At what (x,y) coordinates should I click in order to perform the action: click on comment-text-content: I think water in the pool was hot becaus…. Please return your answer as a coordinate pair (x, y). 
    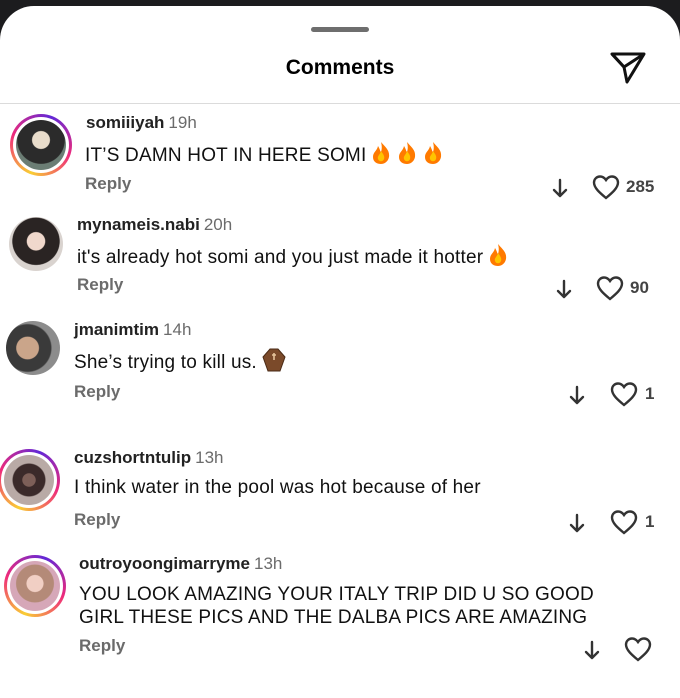
    Looking at the image, I should click on (277, 487).